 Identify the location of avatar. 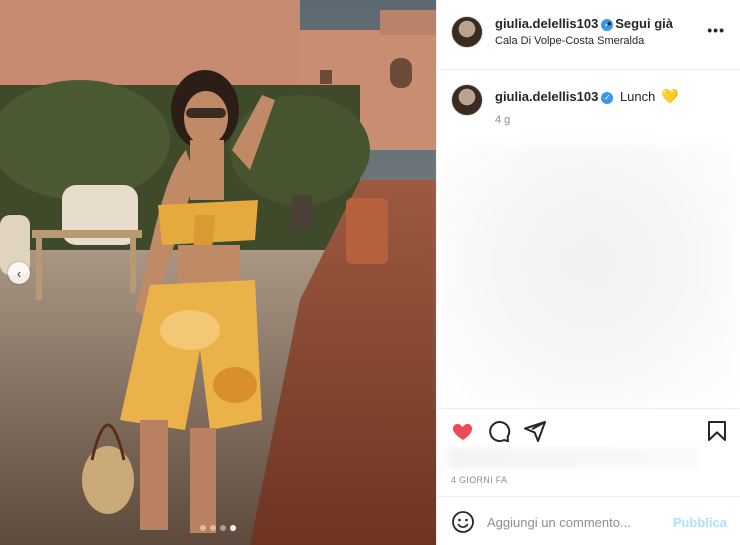
(467, 32).